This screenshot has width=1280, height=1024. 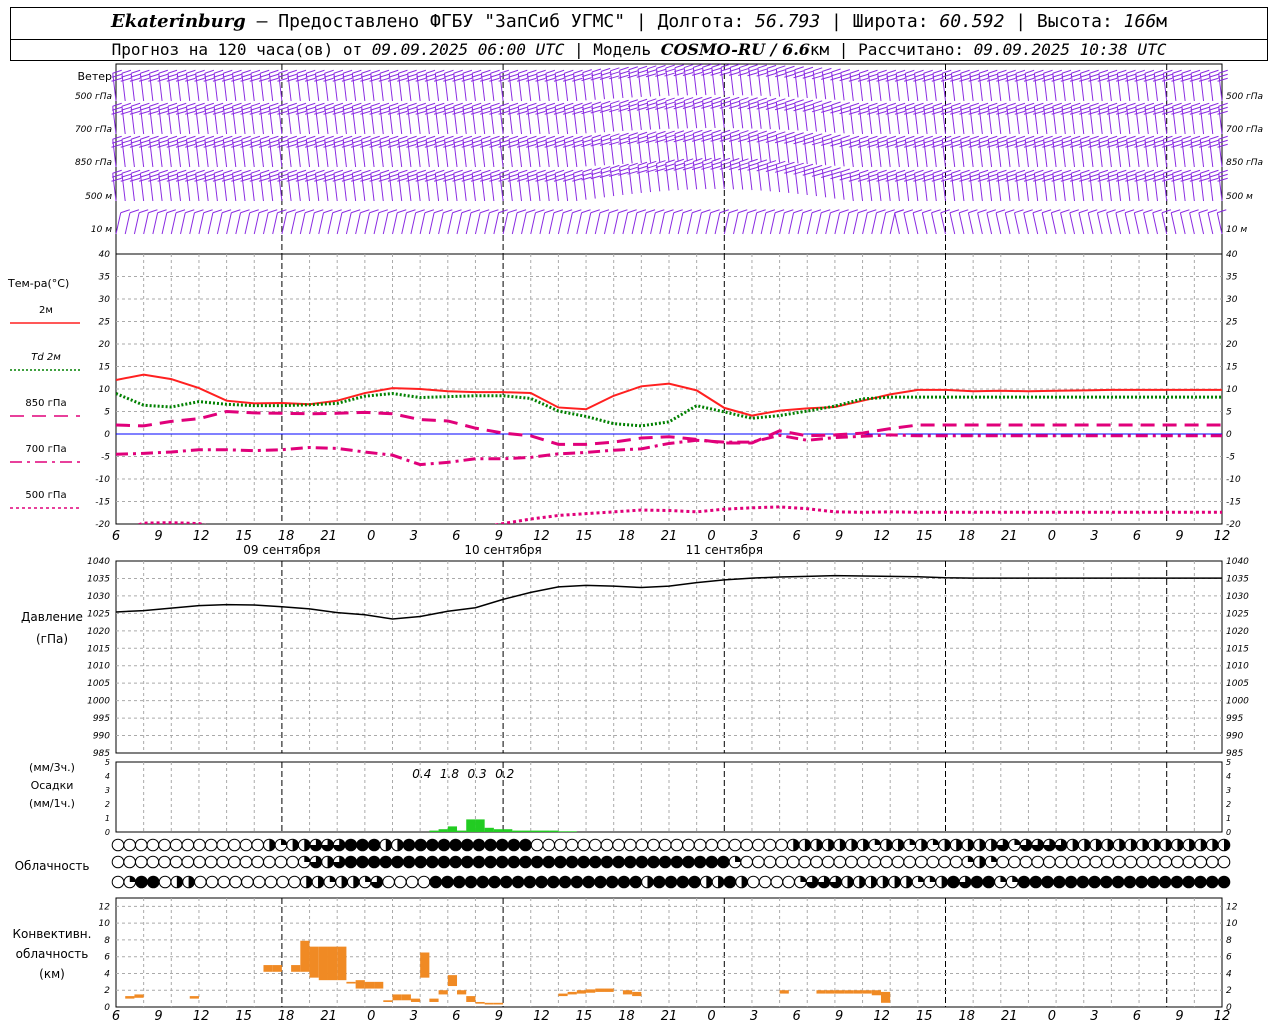 I want to click on conv-xtick: 6, so click(x=796, y=1016).